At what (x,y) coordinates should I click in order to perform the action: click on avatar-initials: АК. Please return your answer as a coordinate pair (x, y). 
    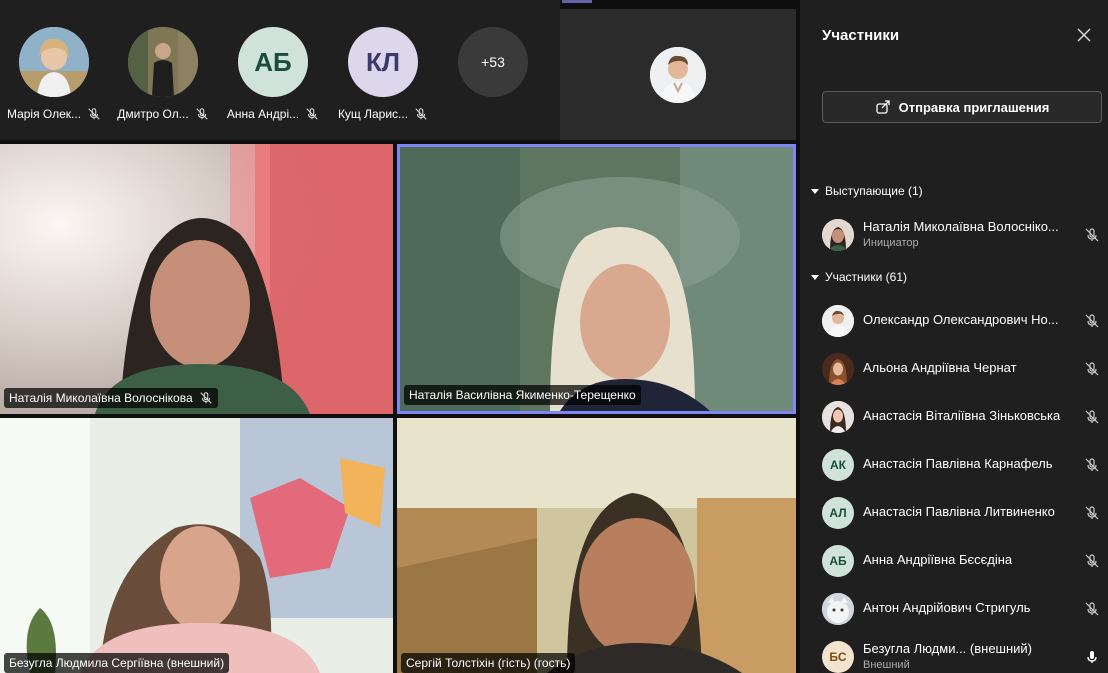
    Looking at the image, I should click on (838, 465).